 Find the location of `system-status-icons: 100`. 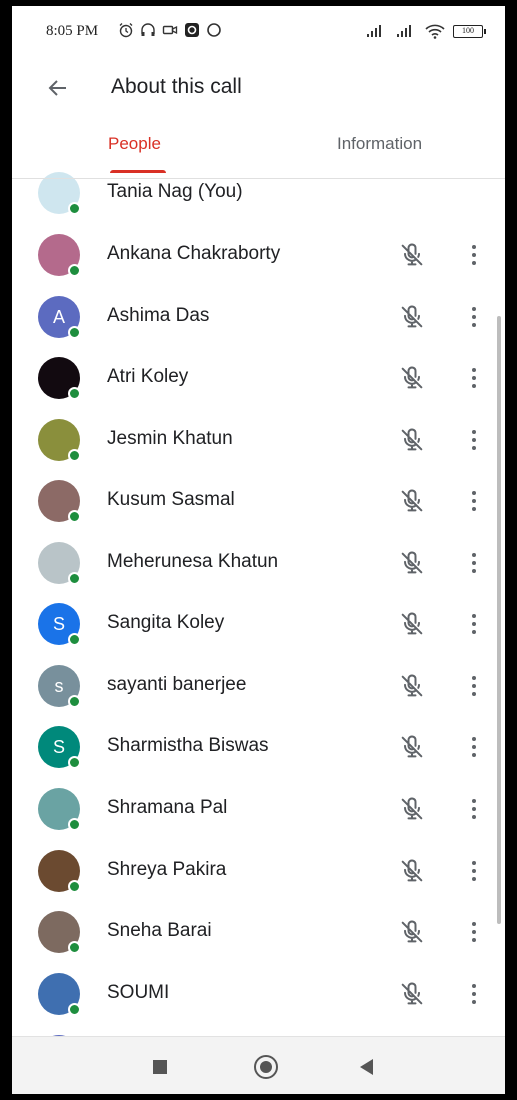

system-status-icons: 100 is located at coordinates (425, 31).